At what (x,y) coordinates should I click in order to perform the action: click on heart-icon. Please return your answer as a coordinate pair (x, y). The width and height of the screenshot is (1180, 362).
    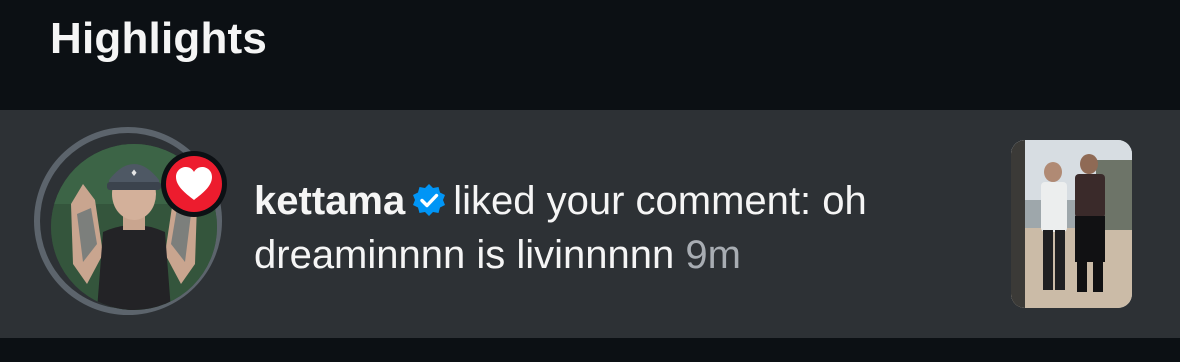
    Looking at the image, I should click on (194, 183).